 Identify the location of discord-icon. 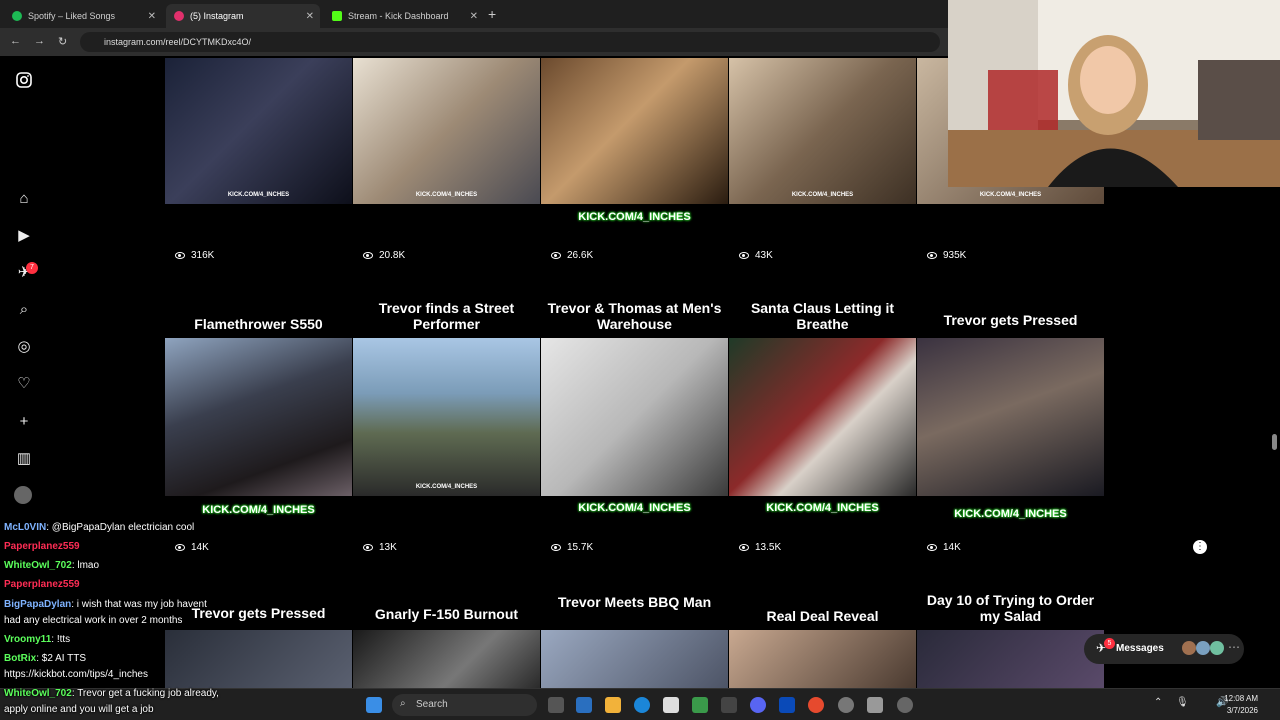
(758, 705).